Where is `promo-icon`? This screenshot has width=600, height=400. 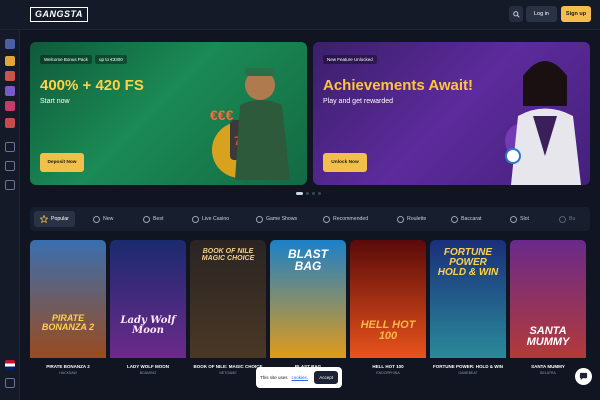 promo-icon is located at coordinates (10, 123).